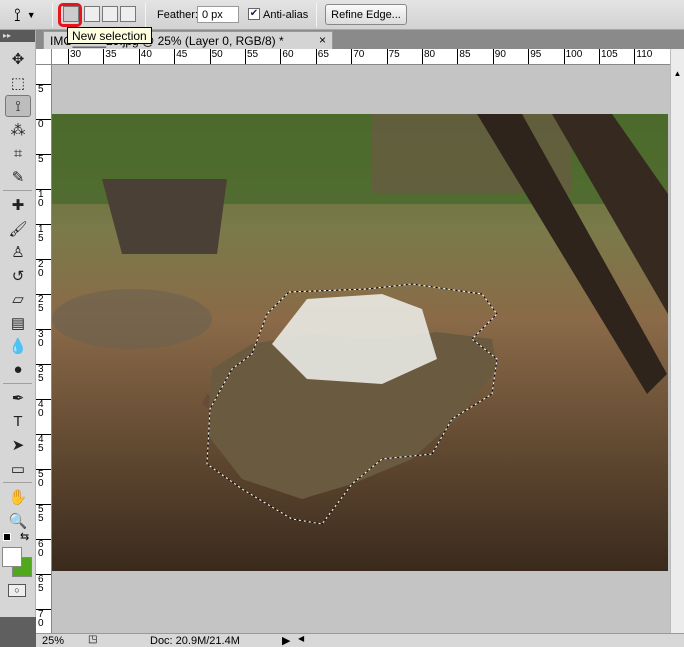  I want to click on ruler-label: 25, so click(43, 304).